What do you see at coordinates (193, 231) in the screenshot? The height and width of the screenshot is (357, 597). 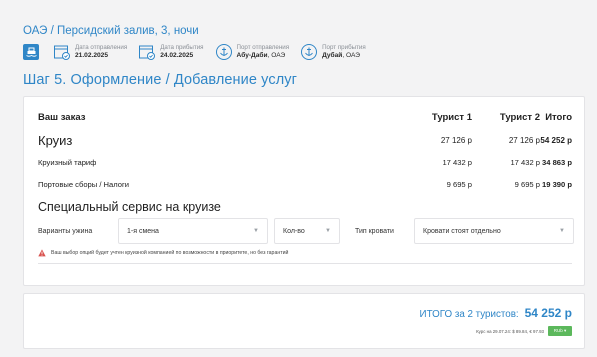 I see `dinner-select: 1-я смена ▼` at bounding box center [193, 231].